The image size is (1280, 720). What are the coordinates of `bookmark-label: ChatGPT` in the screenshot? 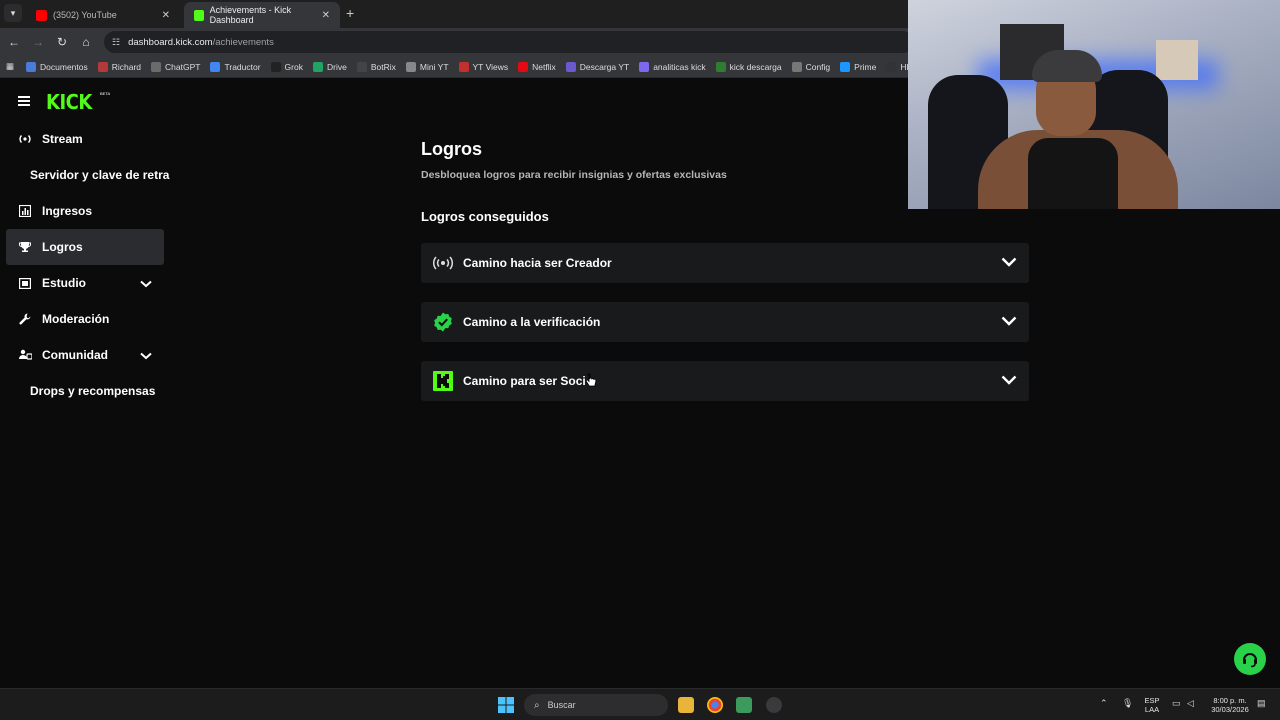 It's located at (183, 66).